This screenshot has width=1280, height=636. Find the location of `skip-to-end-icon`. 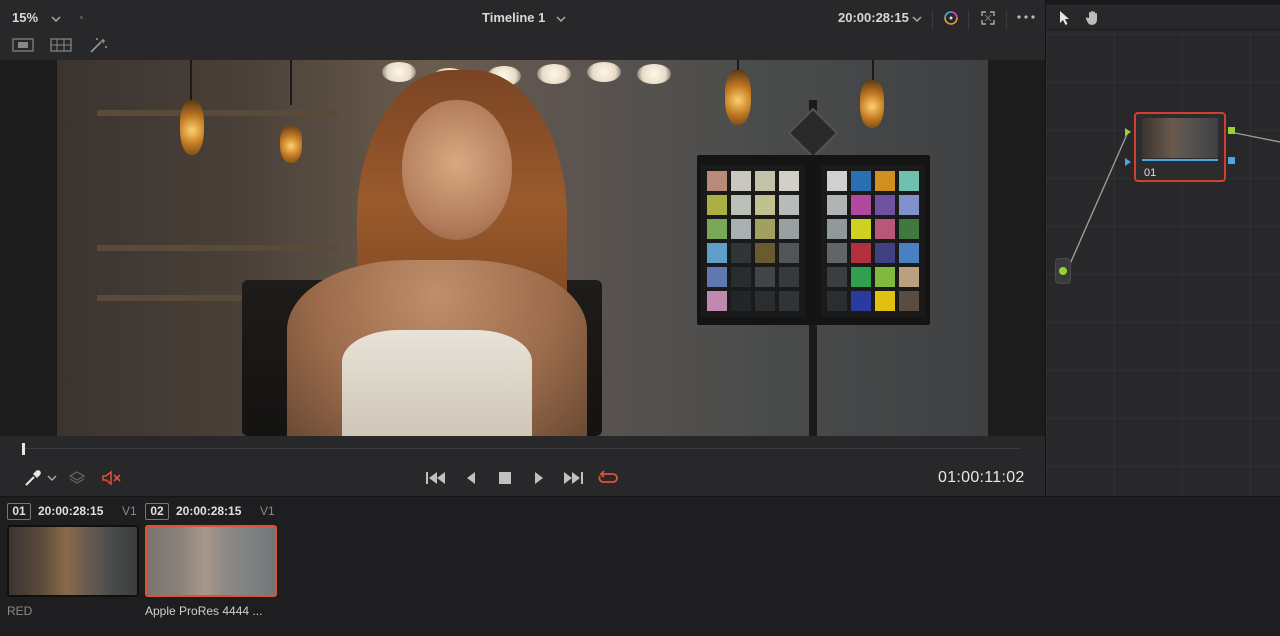

skip-to-end-icon is located at coordinates (573, 478).